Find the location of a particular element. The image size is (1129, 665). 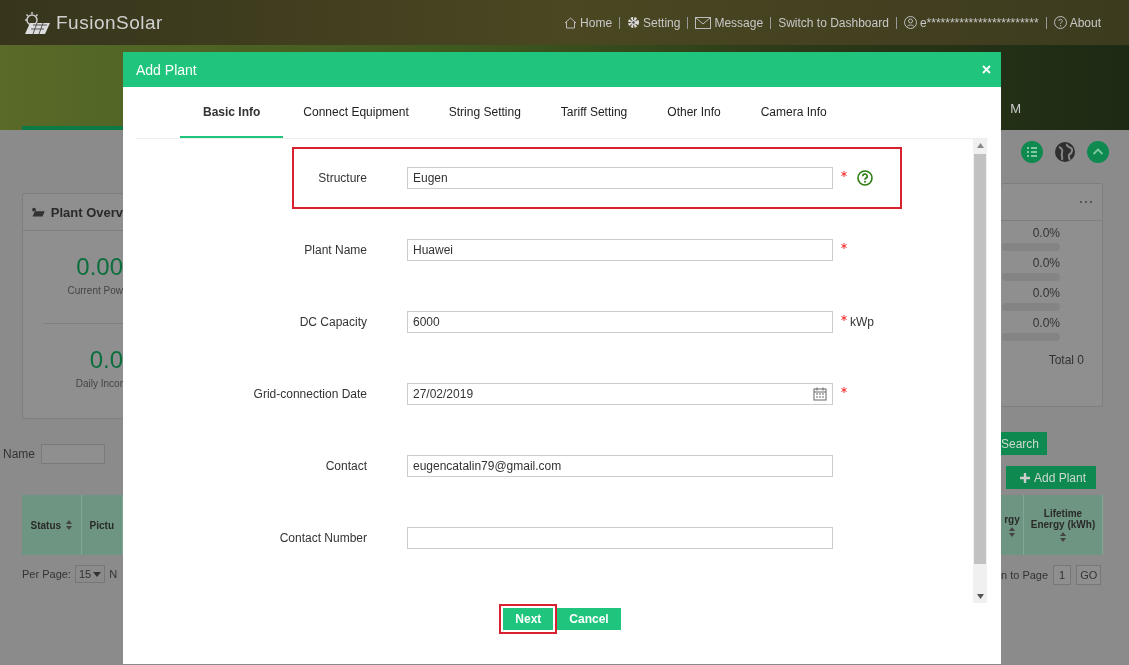

app-logo-text: FusionSolar is located at coordinates (109, 22).